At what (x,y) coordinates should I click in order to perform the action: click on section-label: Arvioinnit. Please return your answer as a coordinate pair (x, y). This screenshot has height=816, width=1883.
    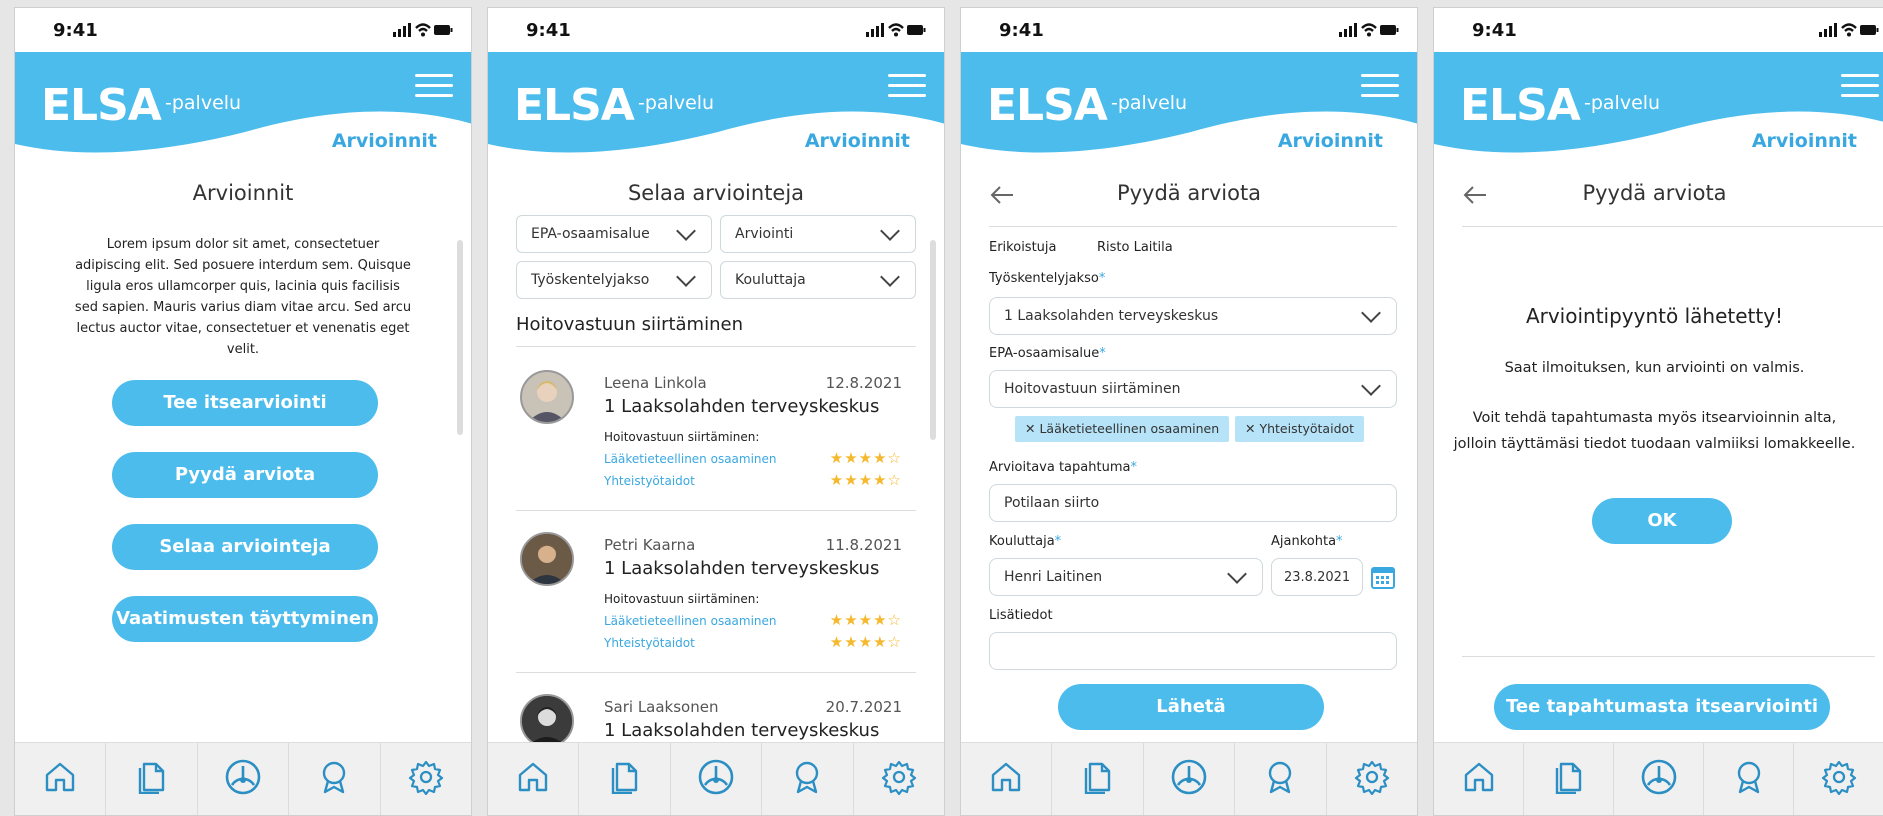
    Looking at the image, I should click on (857, 141).